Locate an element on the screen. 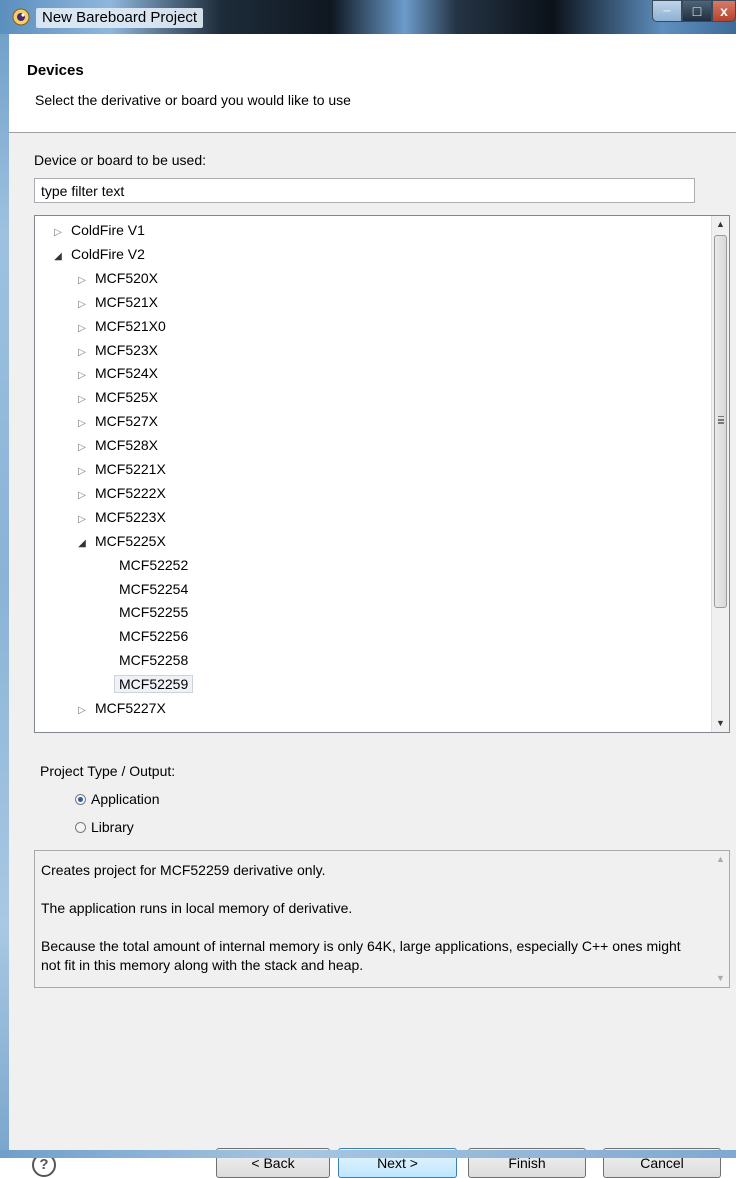 The height and width of the screenshot is (1178, 736). tree-item: ◢ MCF5225X is located at coordinates (120, 541).